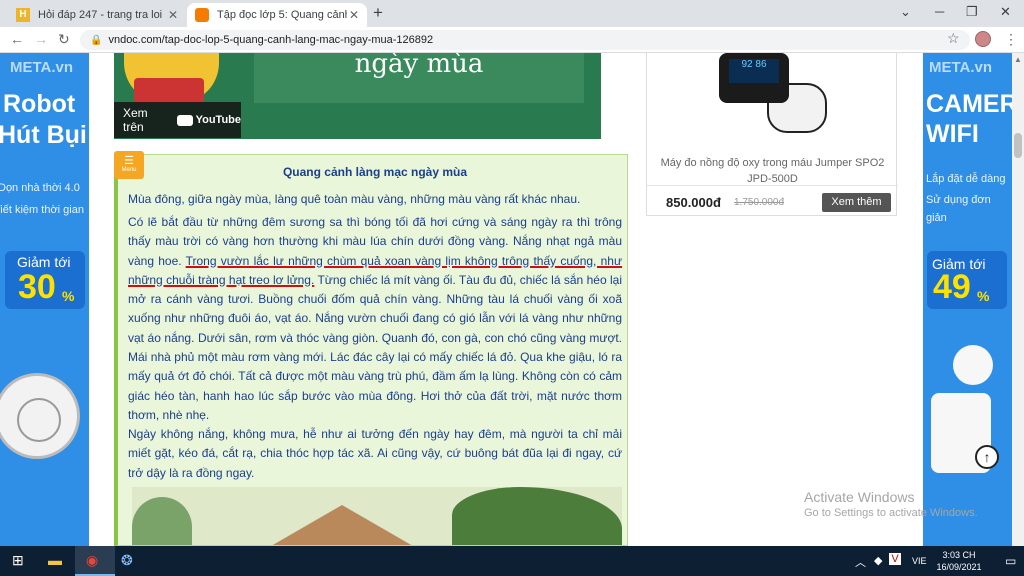 The height and width of the screenshot is (576, 1024). What do you see at coordinates (64, 39) in the screenshot?
I see `reload-icon: ↻` at bounding box center [64, 39].